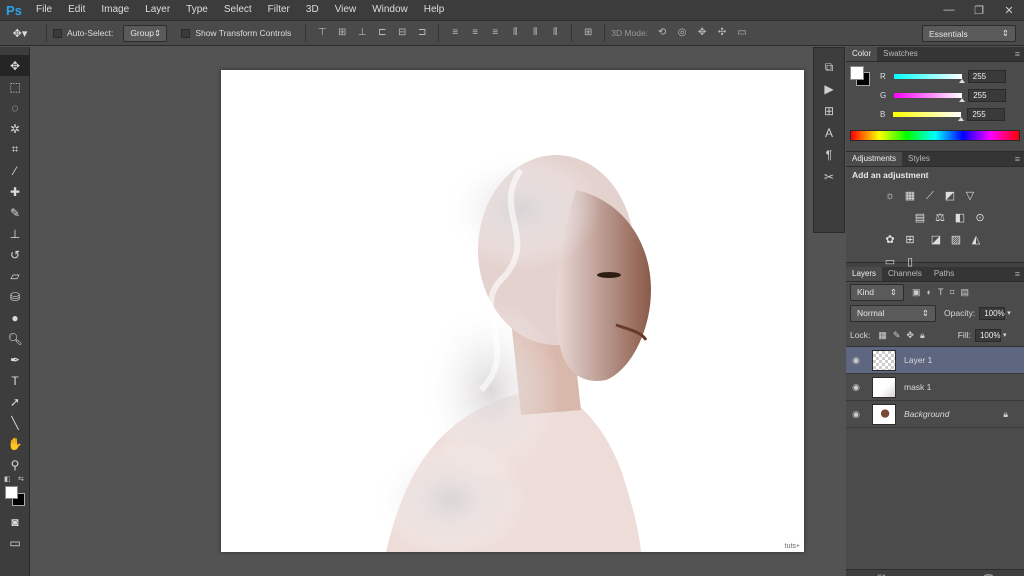 The image size is (1024, 576). I want to click on tab-paths: Paths, so click(944, 274).